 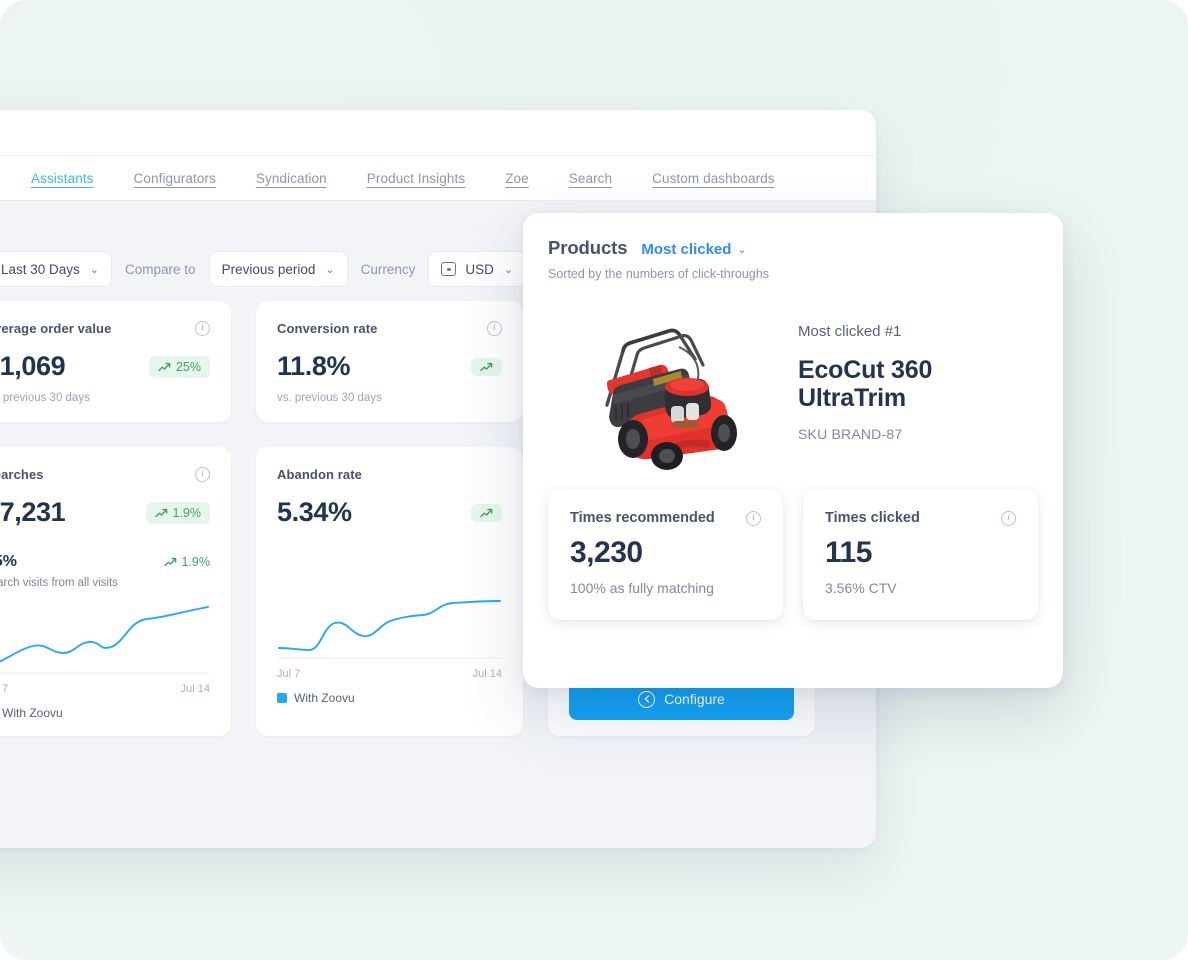 What do you see at coordinates (389, 366) in the screenshot?
I see `metric-row: 11.8%` at bounding box center [389, 366].